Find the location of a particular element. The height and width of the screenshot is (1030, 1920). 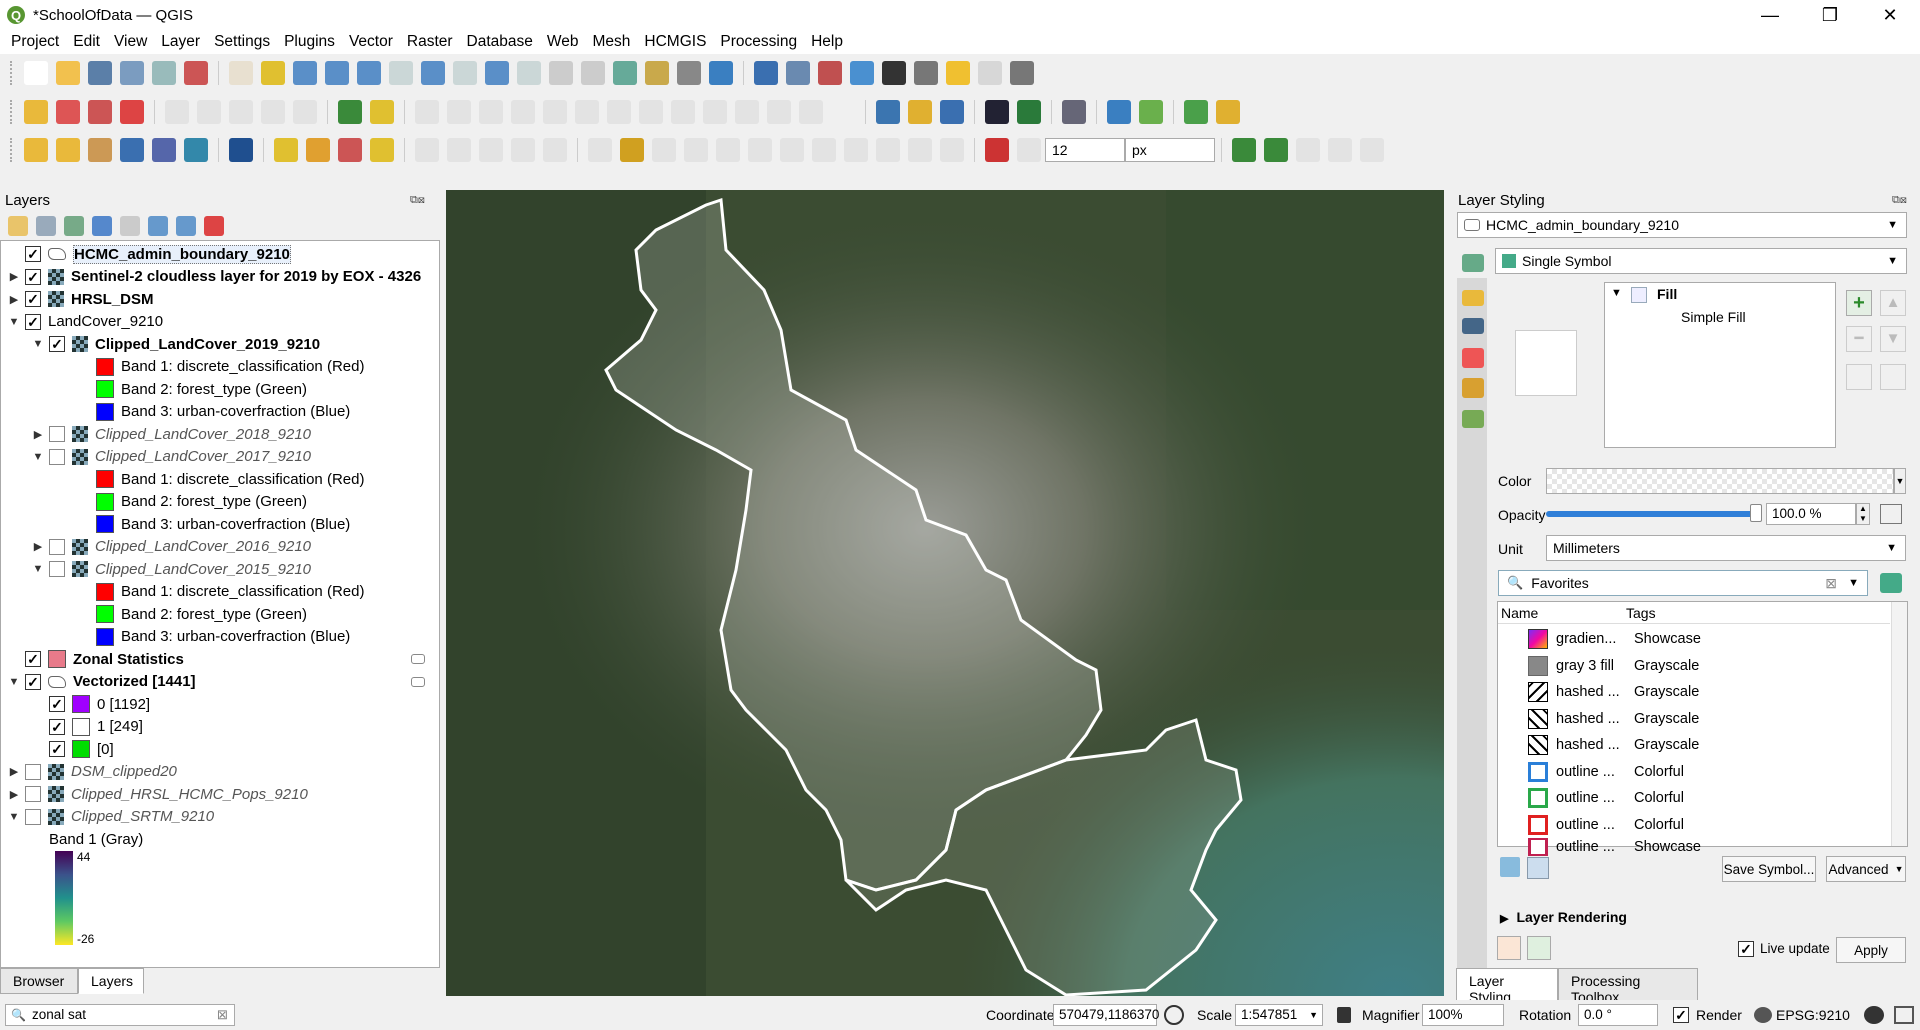

add-poly-icon is located at coordinates (555, 150).